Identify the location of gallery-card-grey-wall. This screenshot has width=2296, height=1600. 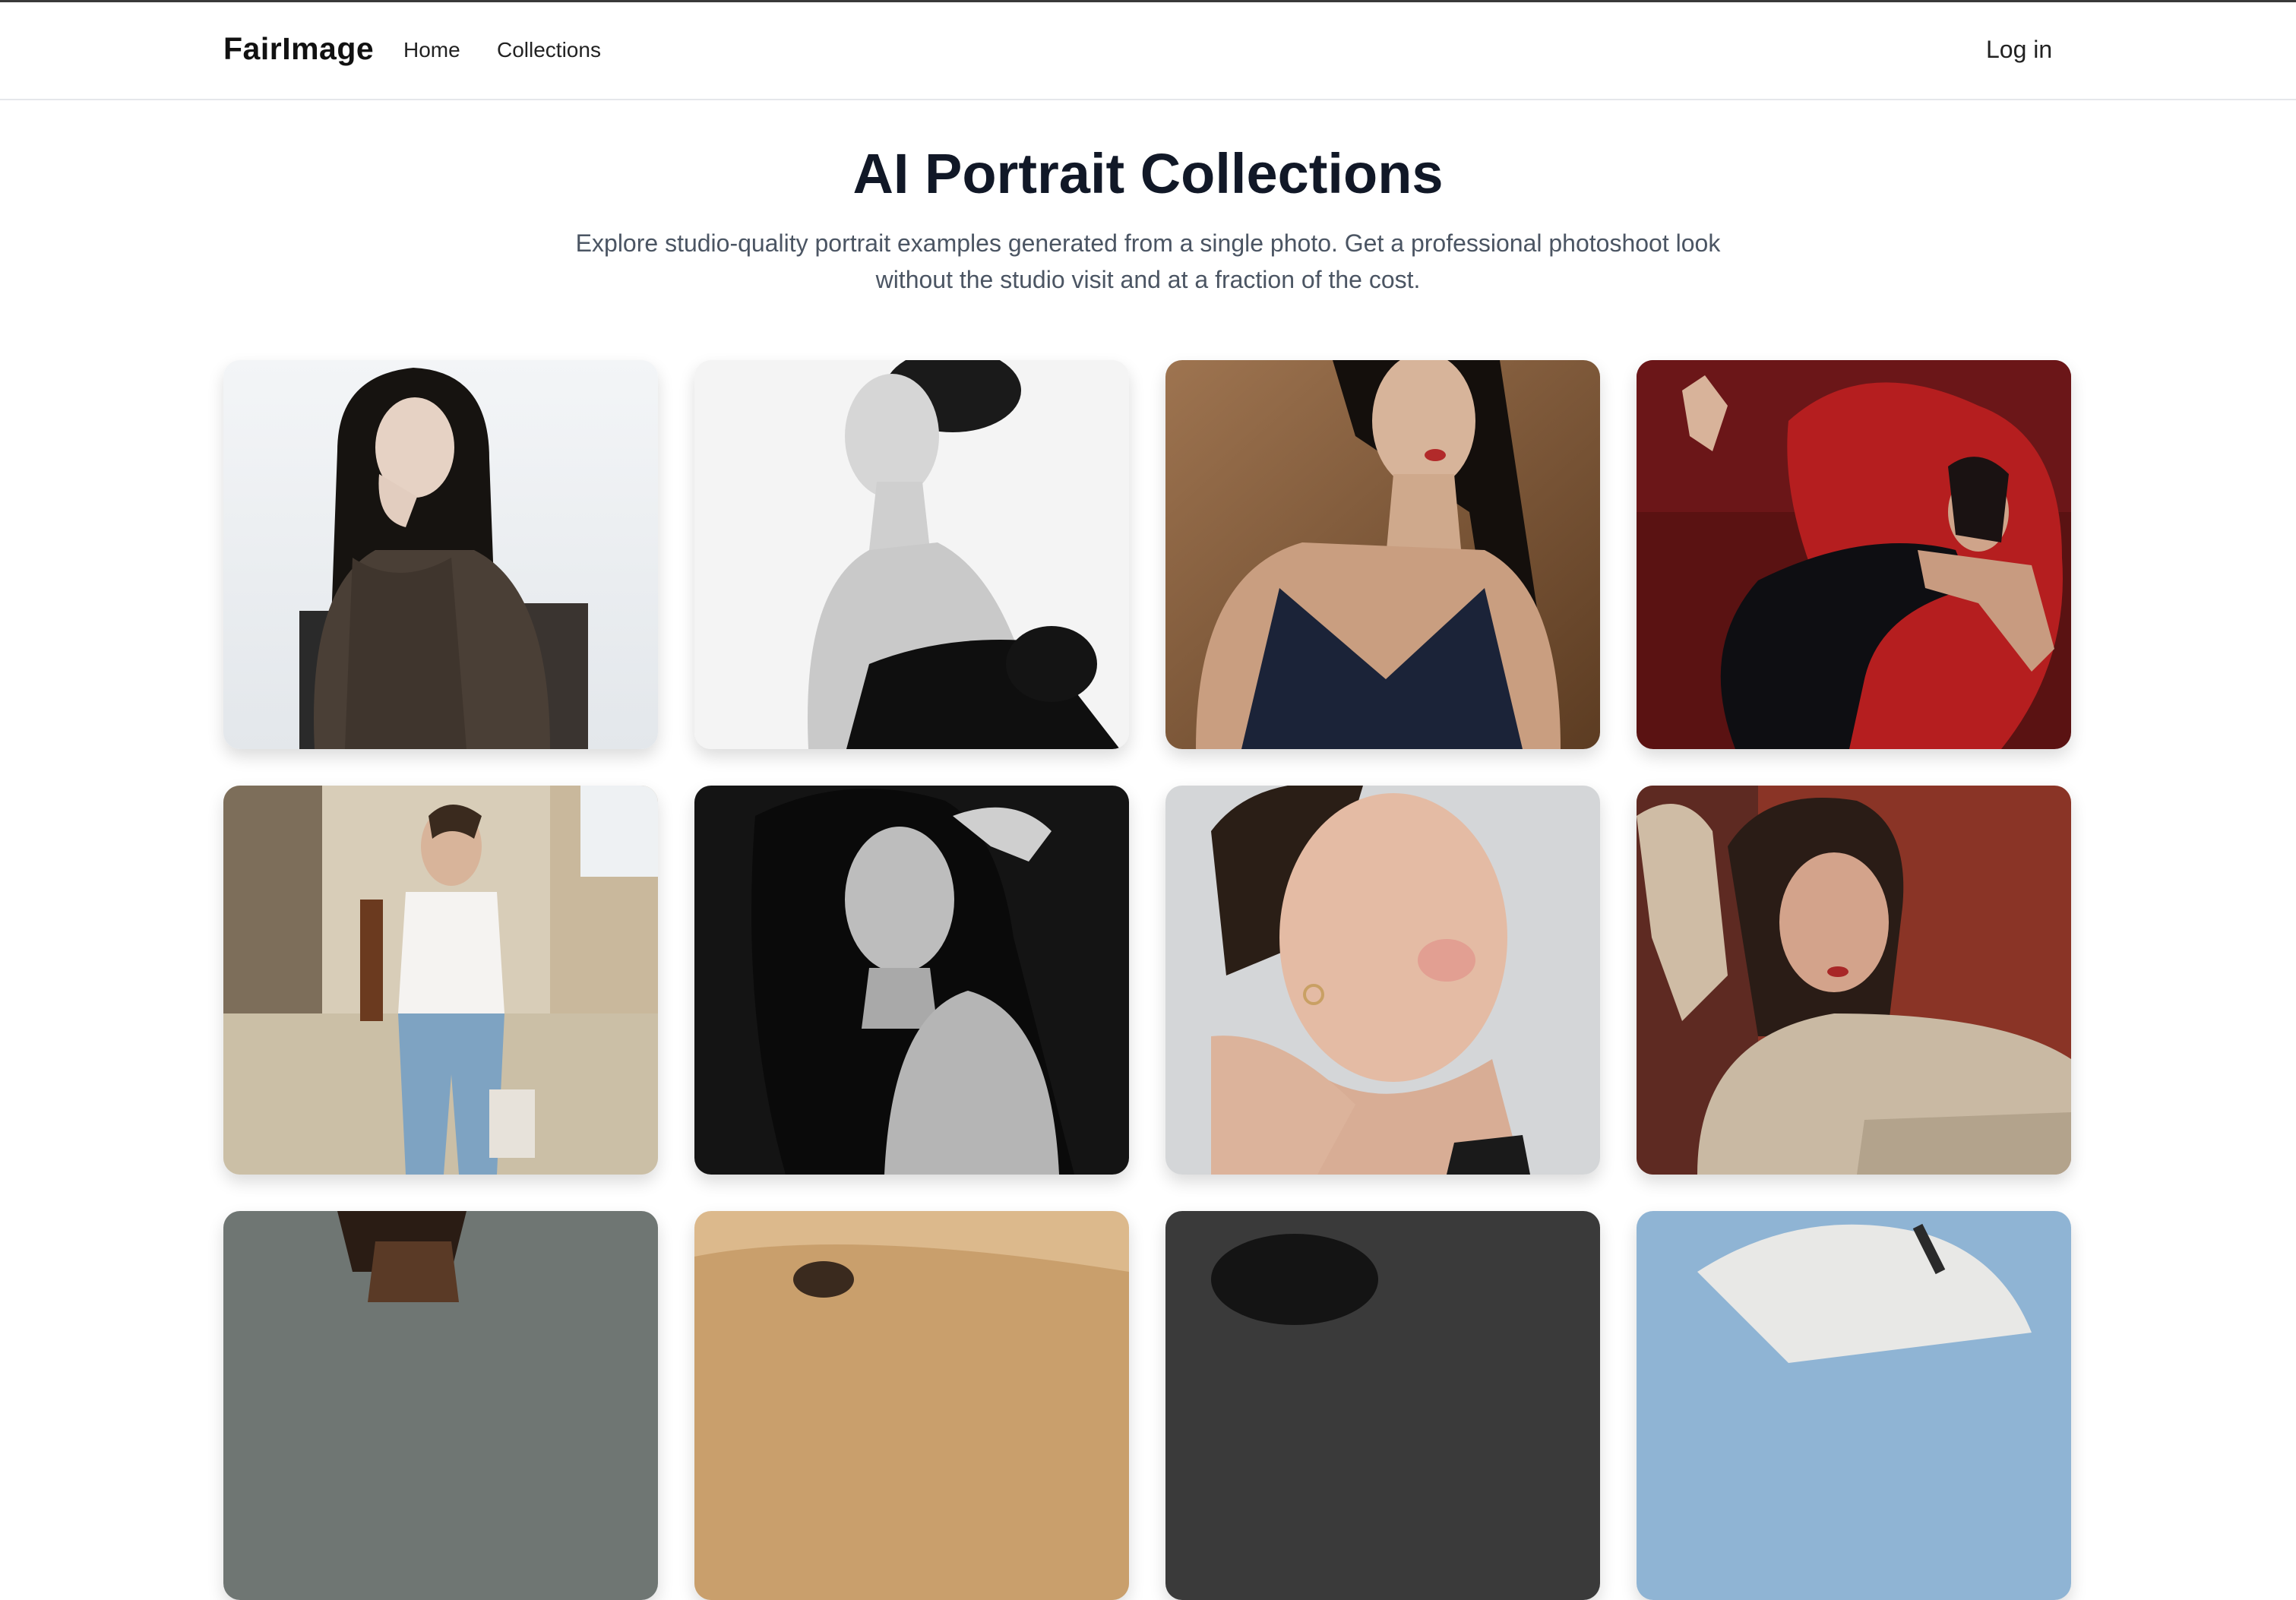
(440, 1405).